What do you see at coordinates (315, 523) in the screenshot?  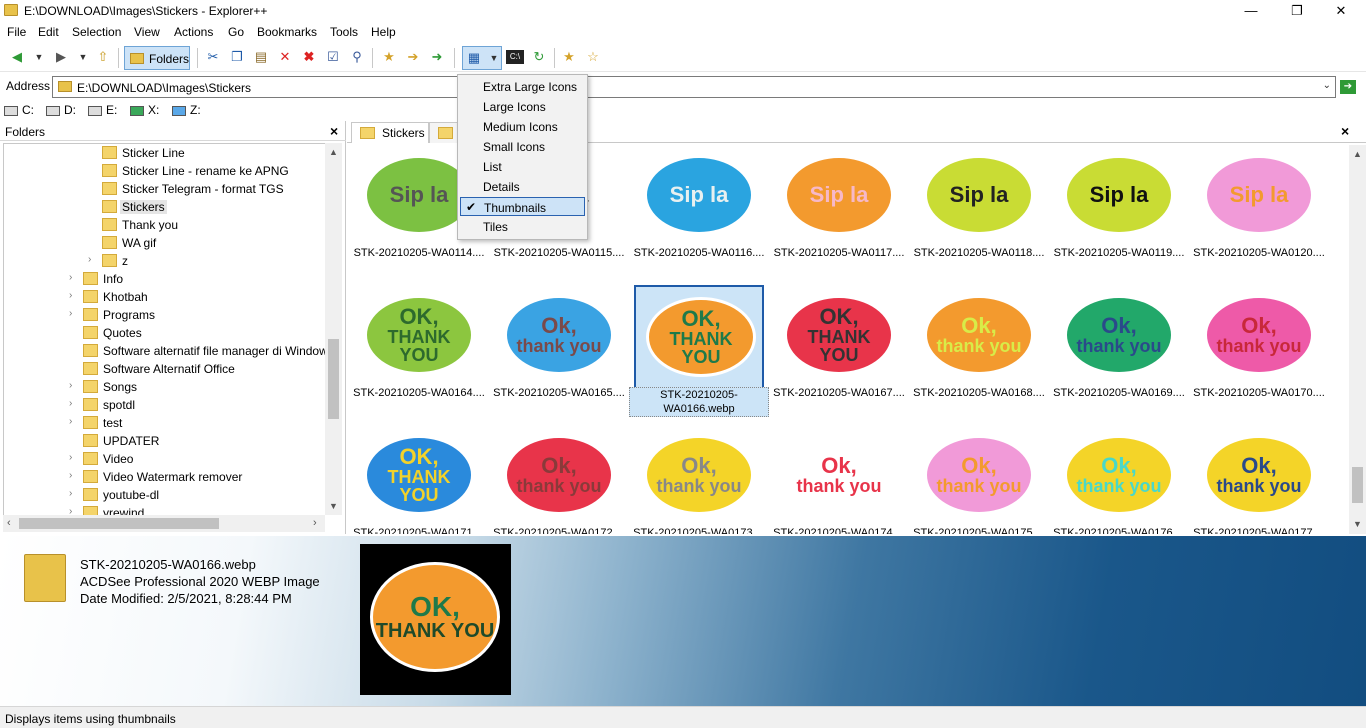 I see `scroll-right-icon: ›` at bounding box center [315, 523].